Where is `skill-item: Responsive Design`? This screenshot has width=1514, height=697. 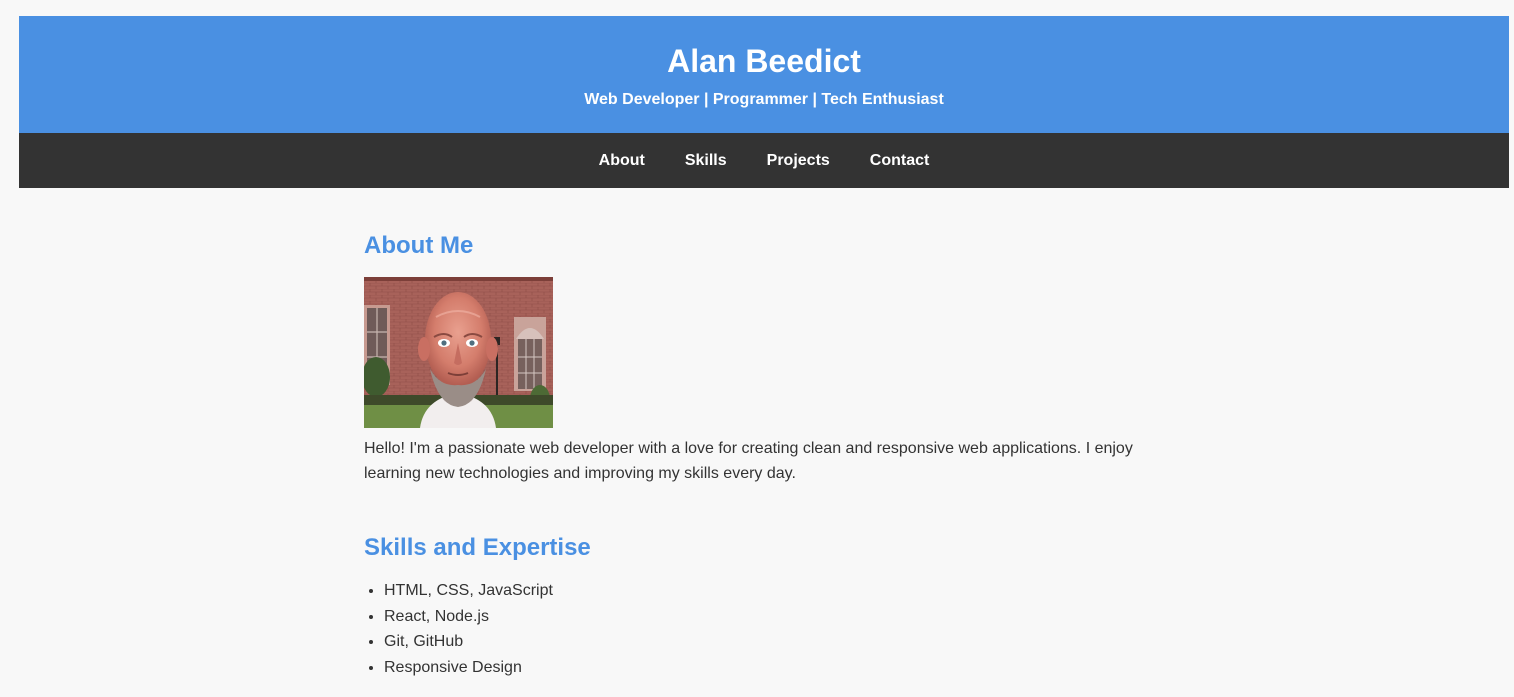 skill-item: Responsive Design is located at coordinates (769, 668).